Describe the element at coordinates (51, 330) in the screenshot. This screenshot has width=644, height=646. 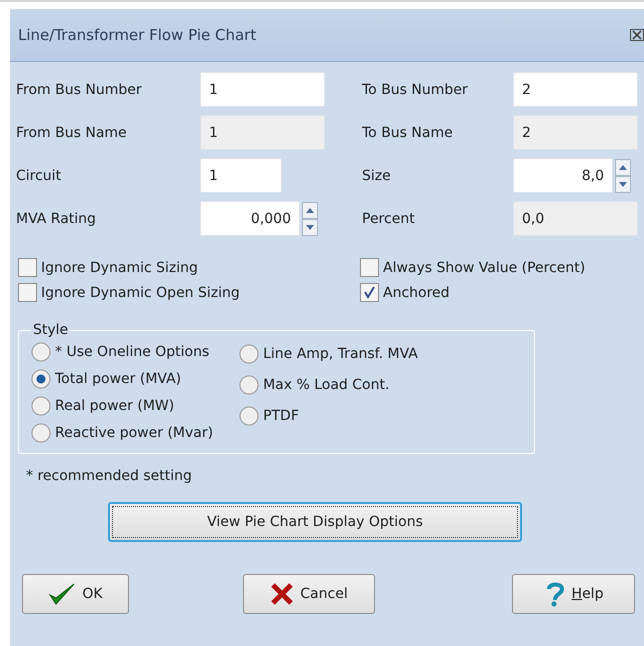
I see `group-title: Style` at that location.